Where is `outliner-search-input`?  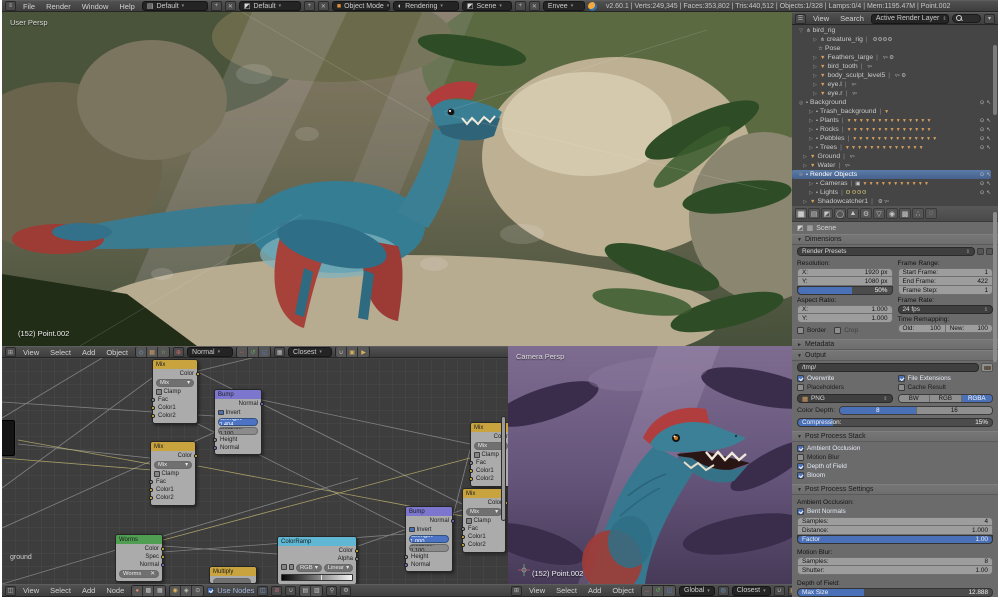 outliner-search-input is located at coordinates (966, 18).